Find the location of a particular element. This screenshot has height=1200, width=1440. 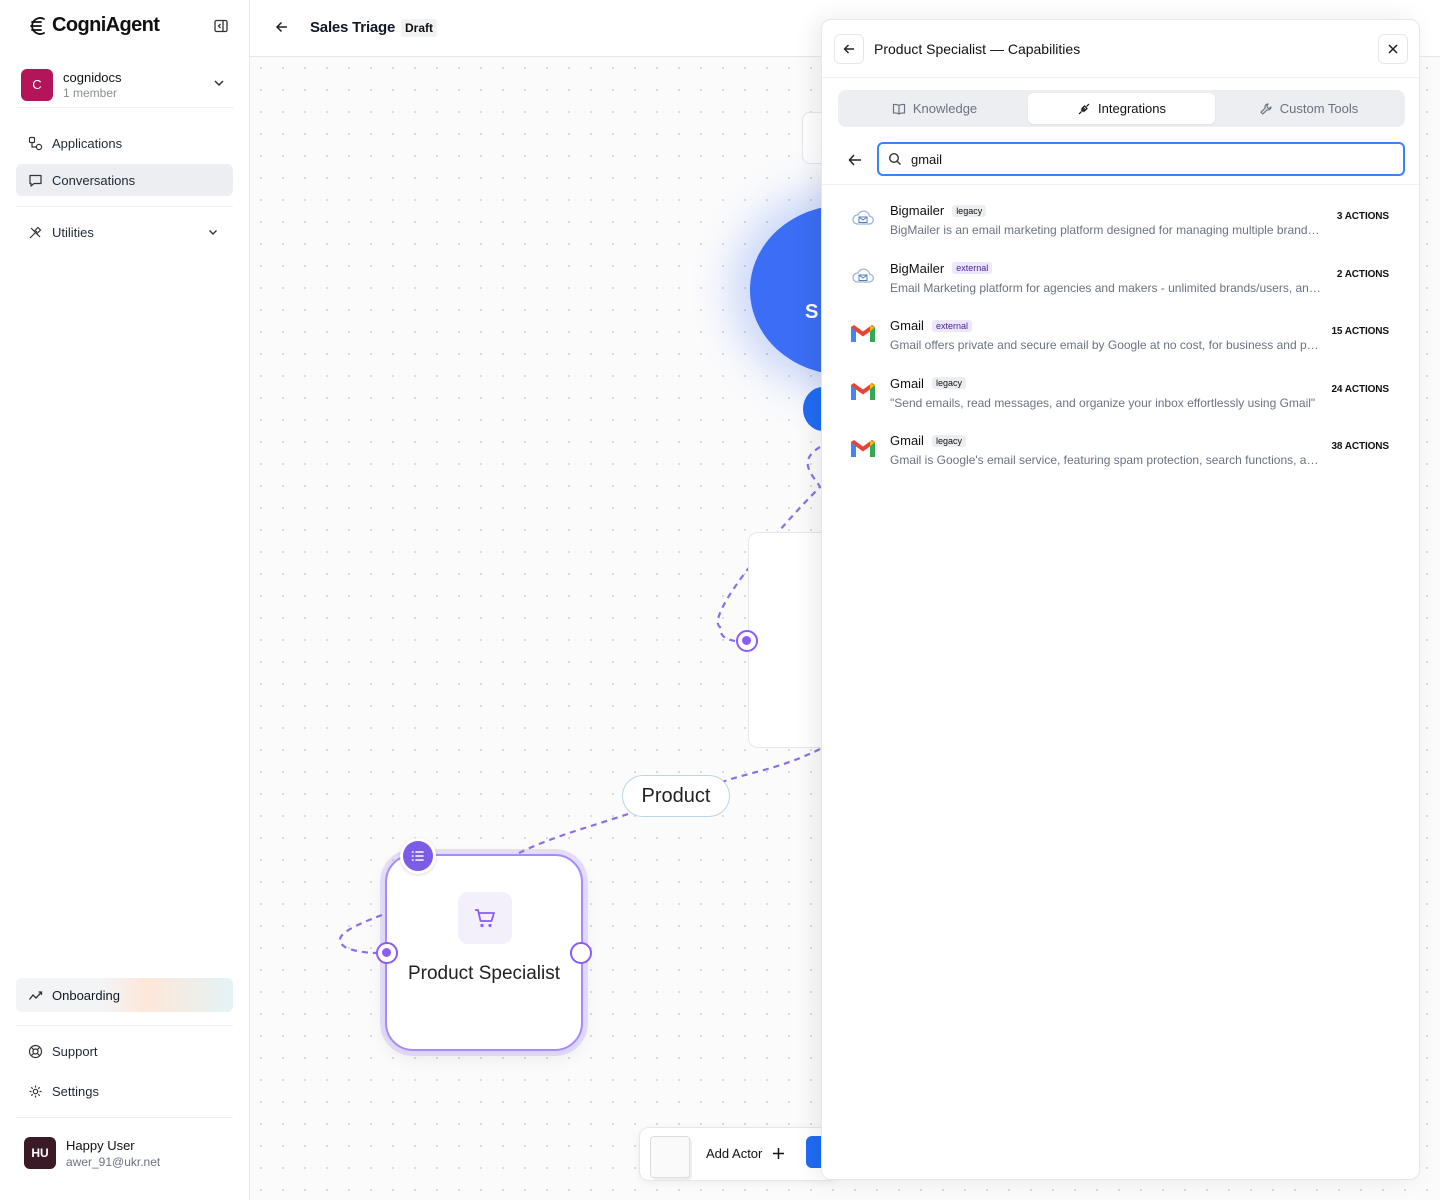

search-icon is located at coordinates (894, 158).